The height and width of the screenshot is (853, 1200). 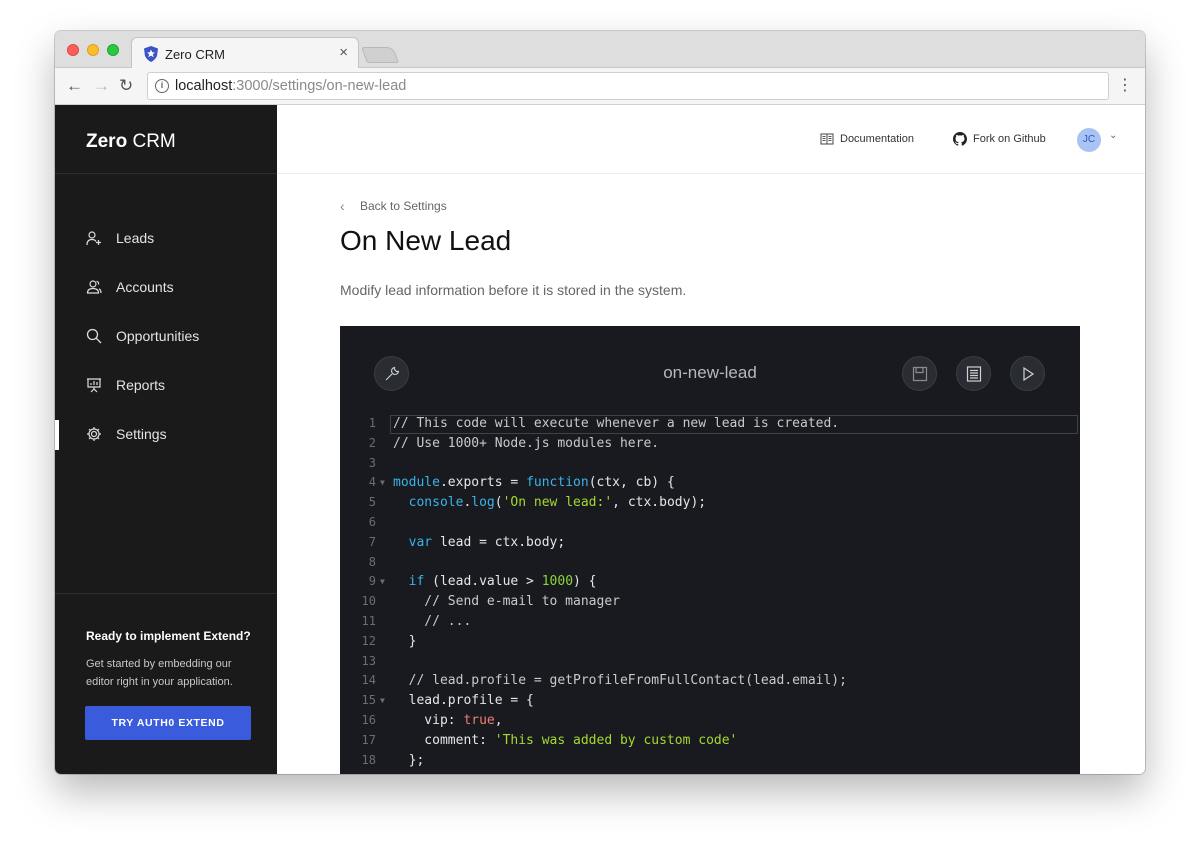 What do you see at coordinates (74, 86) in the screenshot?
I see `back-arrow-icon: ←` at bounding box center [74, 86].